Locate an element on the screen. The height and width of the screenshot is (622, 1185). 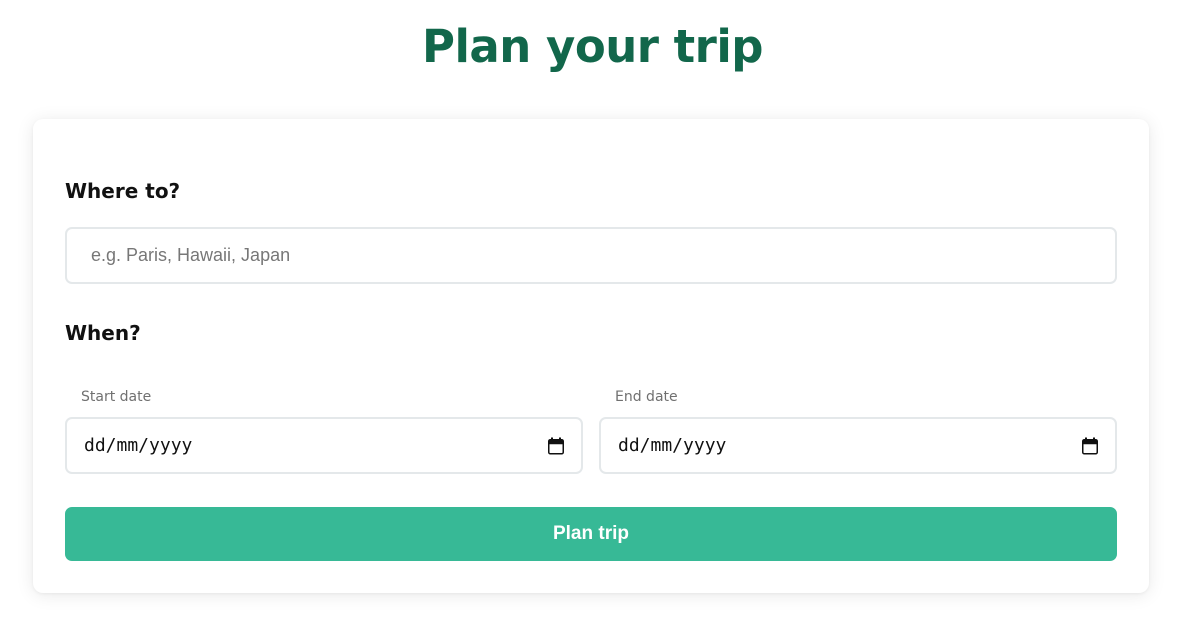
end-date-caption: End date is located at coordinates (646, 397).